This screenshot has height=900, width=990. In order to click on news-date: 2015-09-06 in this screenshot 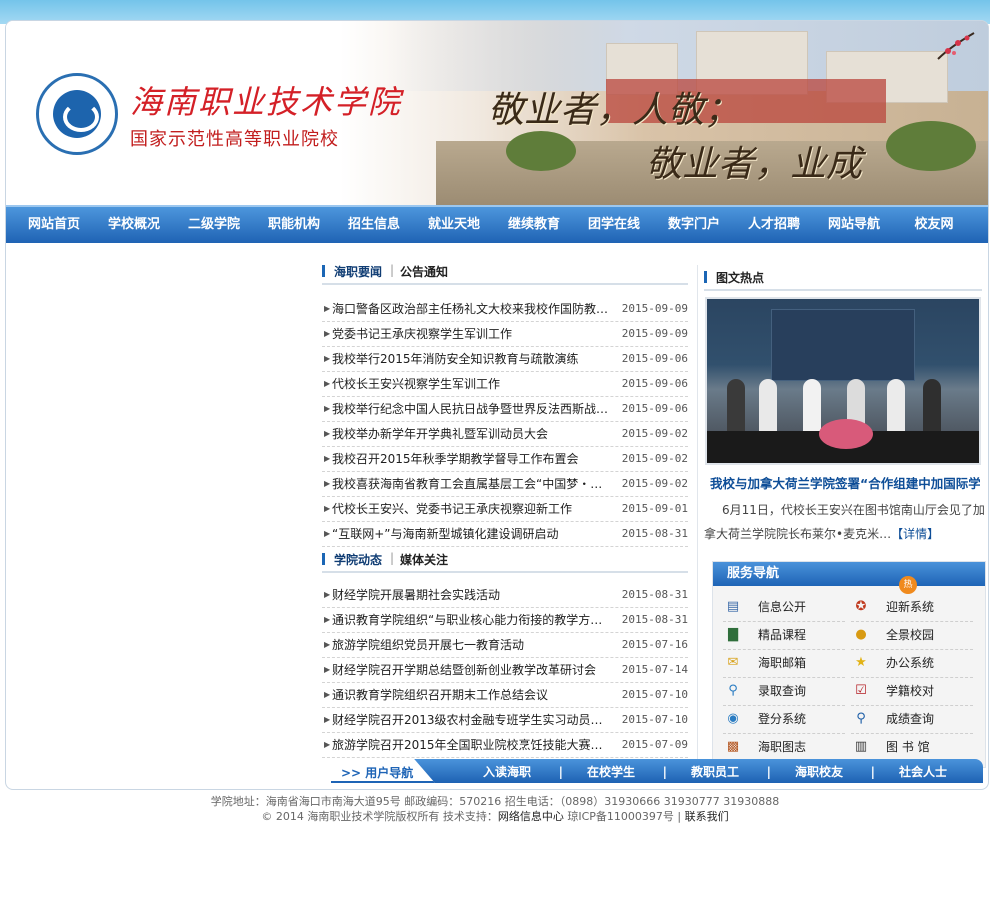, I will do `click(654, 408)`.